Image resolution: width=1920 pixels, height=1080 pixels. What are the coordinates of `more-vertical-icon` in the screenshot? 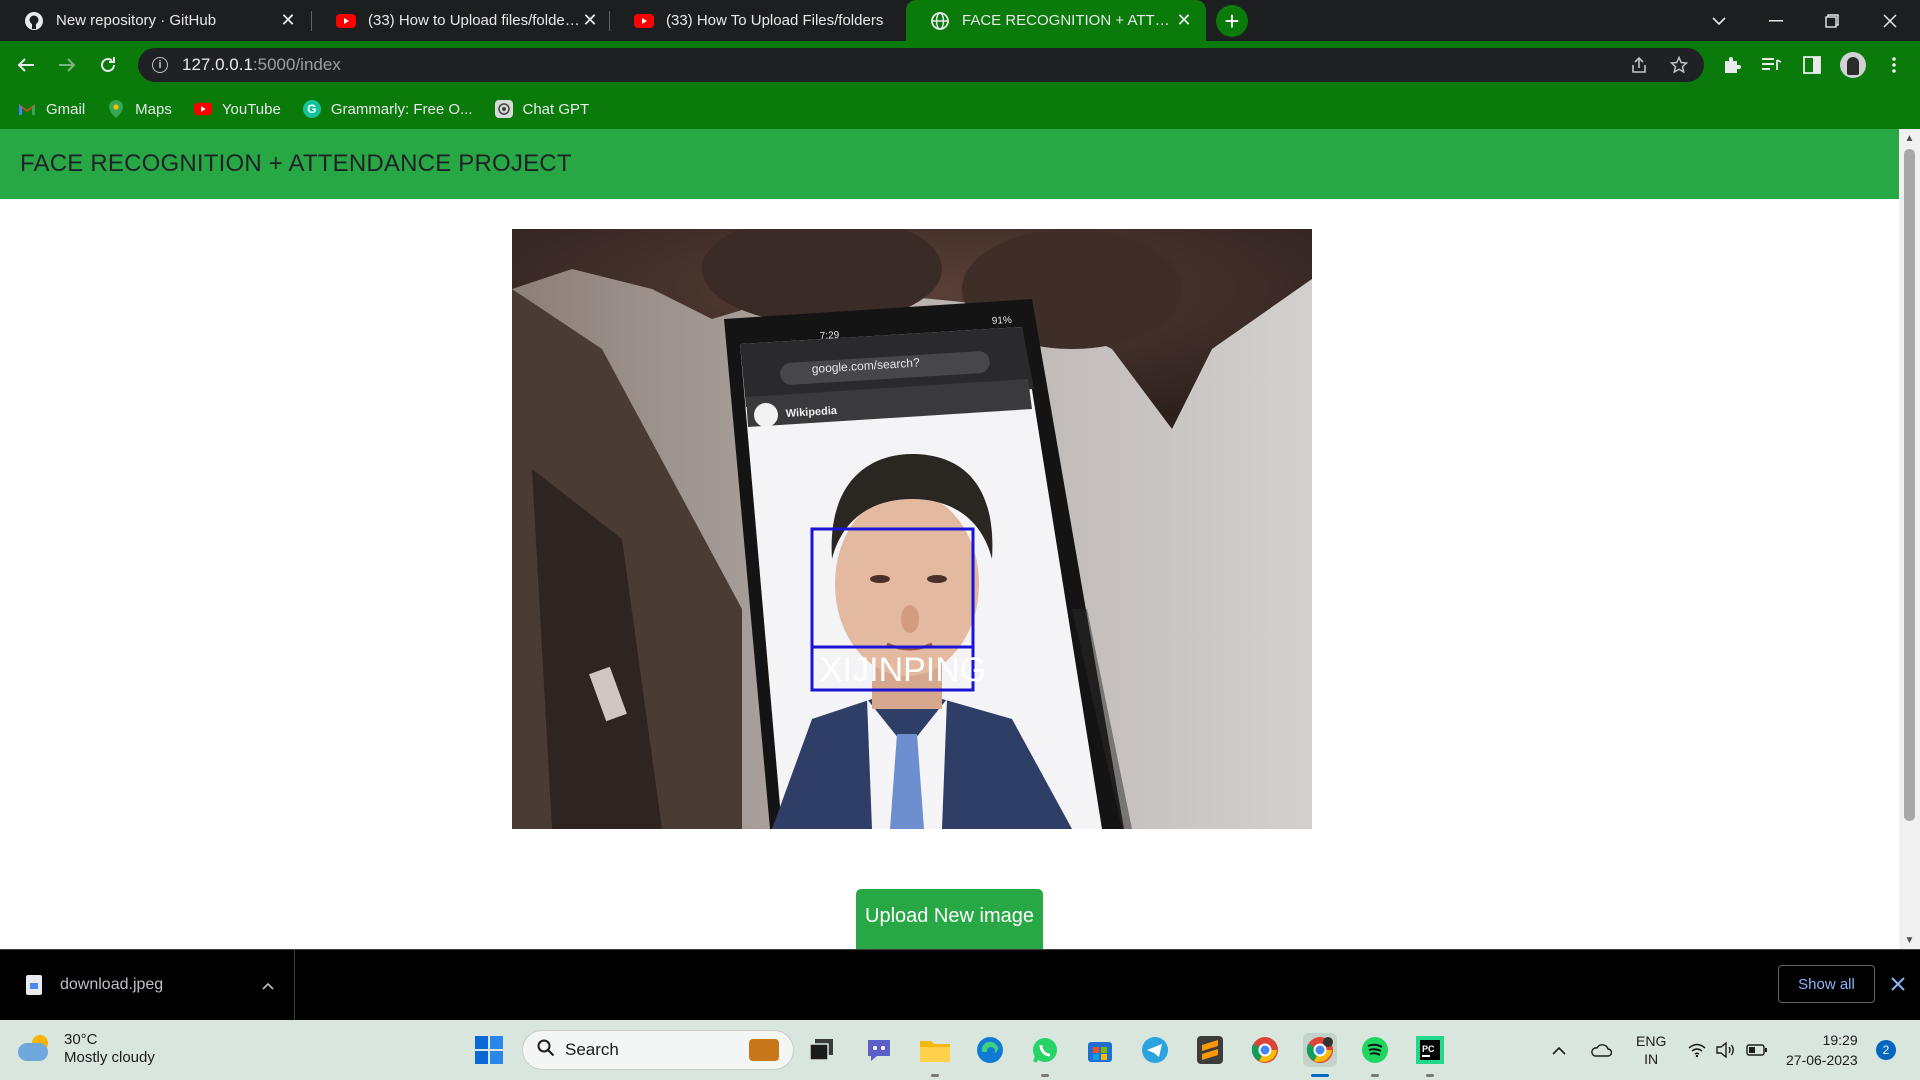 It's located at (1894, 65).